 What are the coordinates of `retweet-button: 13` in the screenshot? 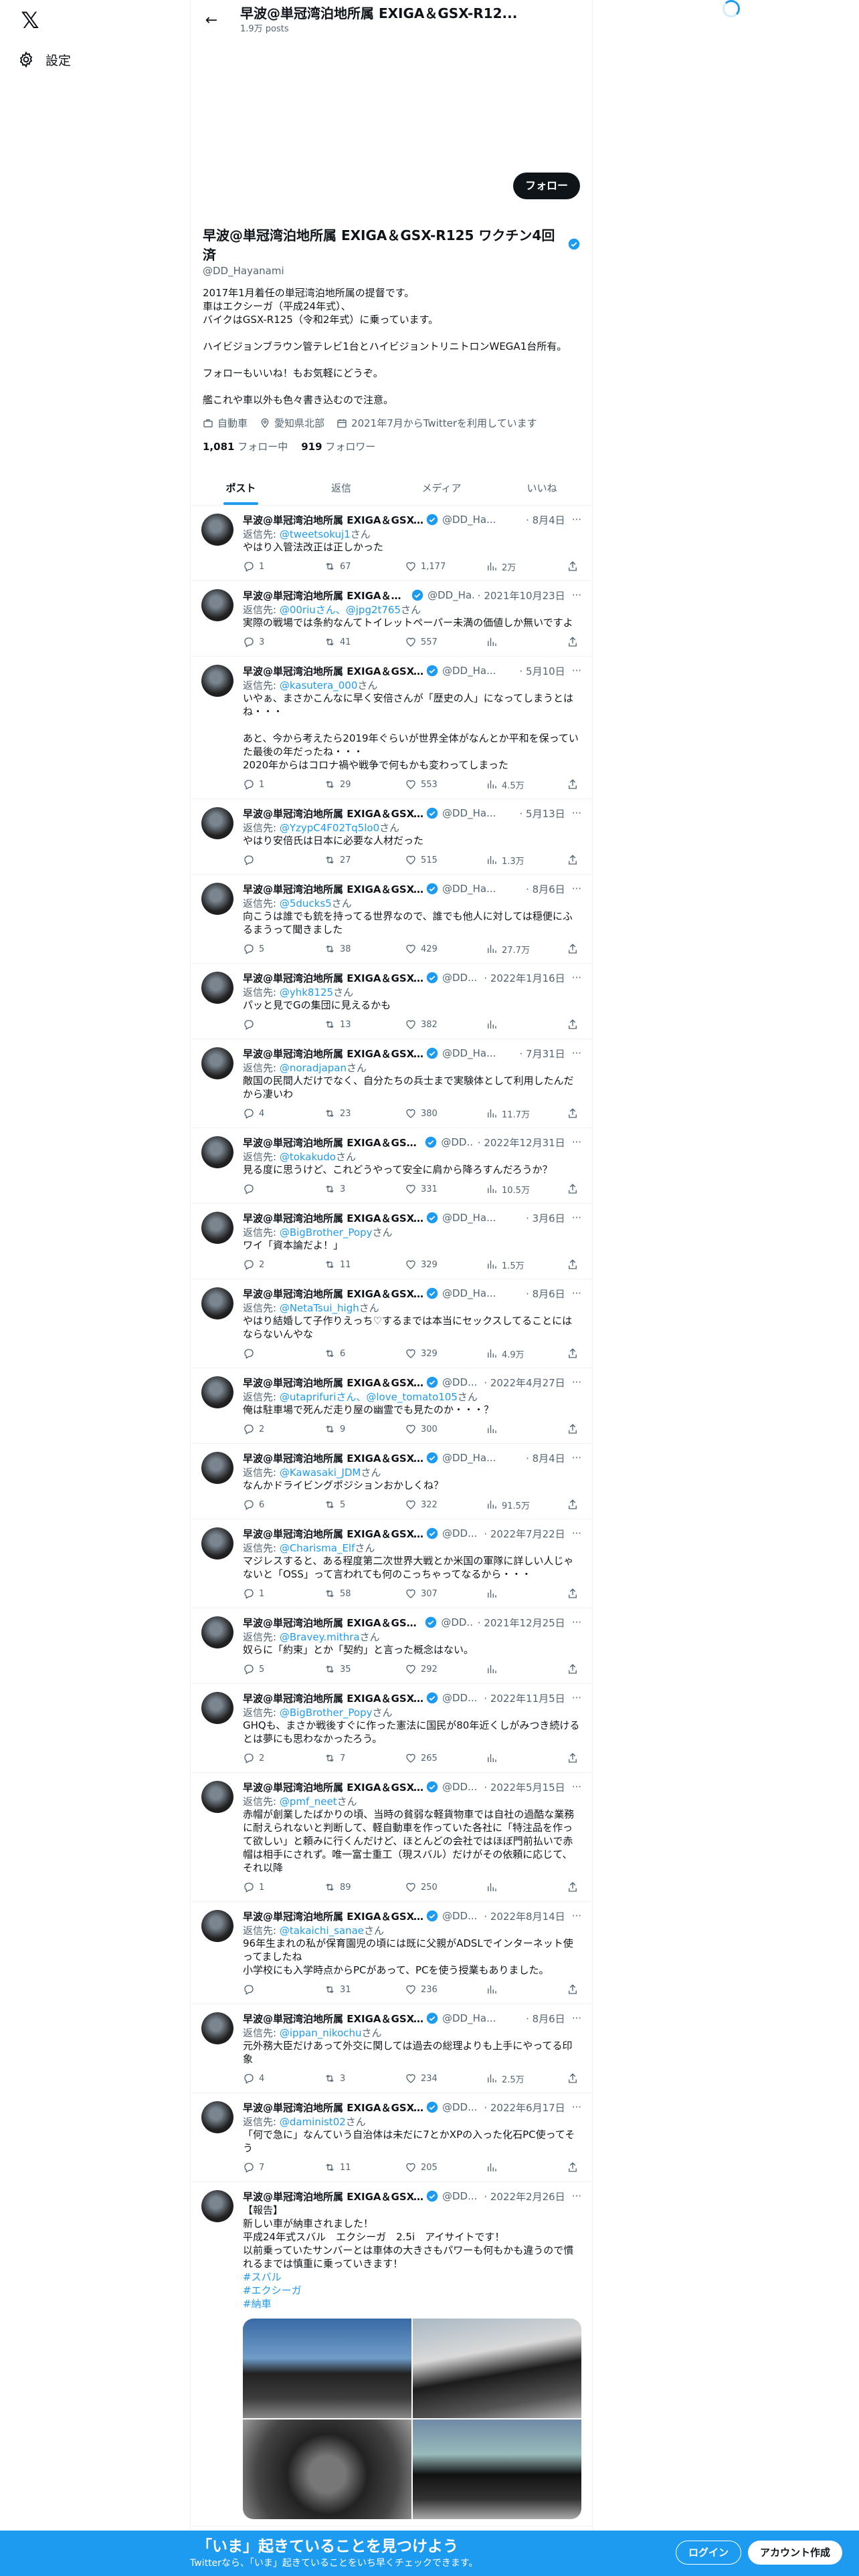 It's located at (357, 1024).